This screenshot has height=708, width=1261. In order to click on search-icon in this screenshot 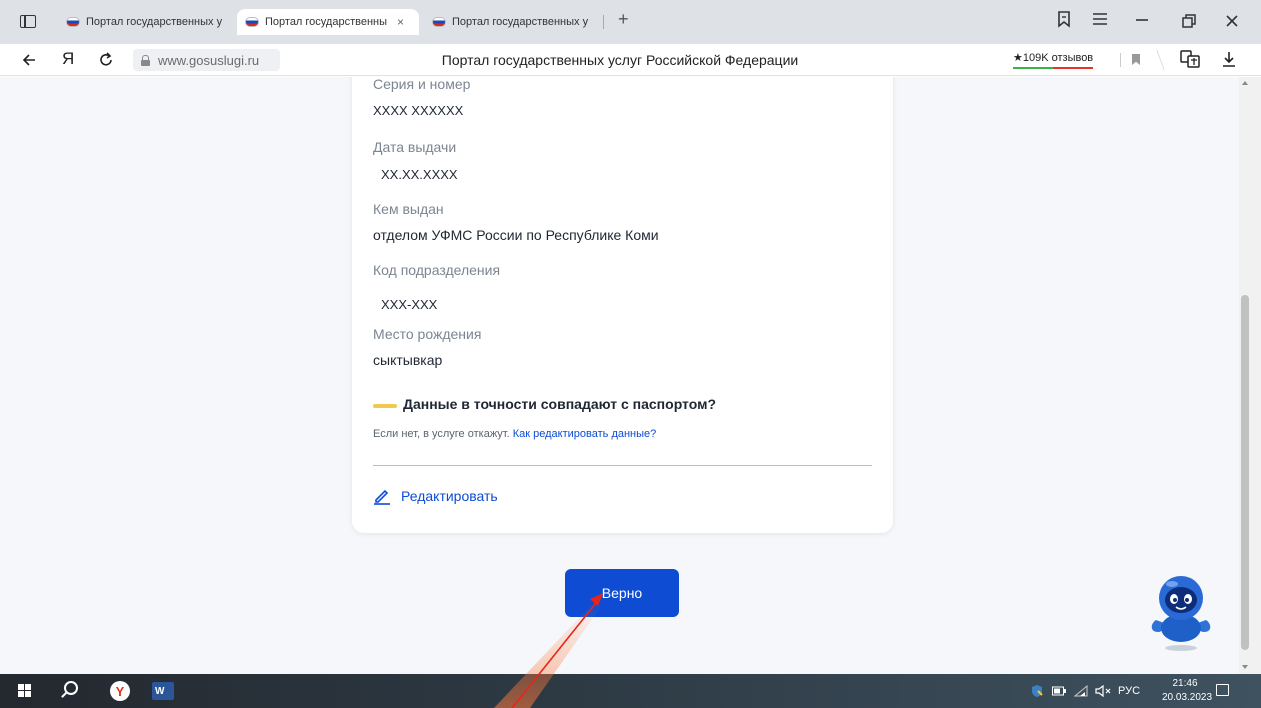, I will do `click(71, 688)`.